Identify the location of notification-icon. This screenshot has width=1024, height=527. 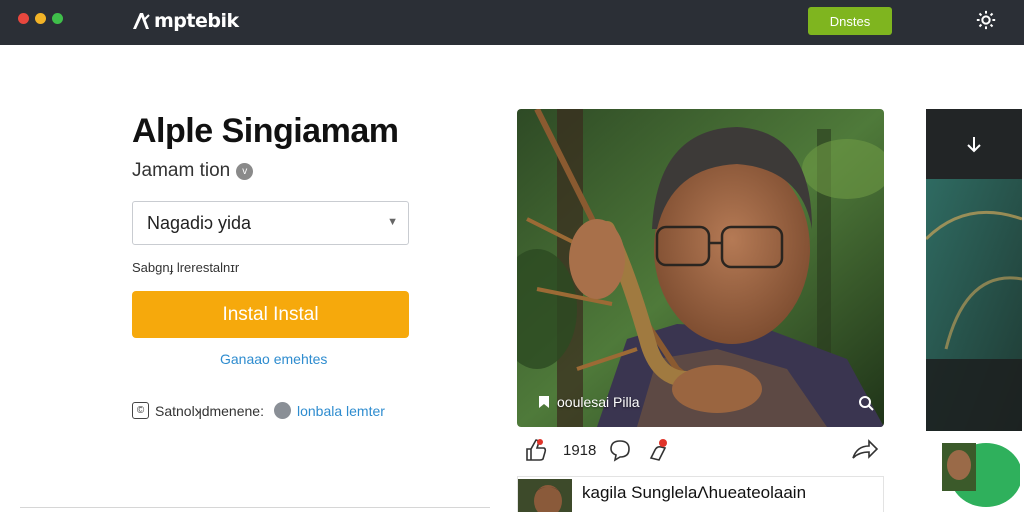
(658, 450).